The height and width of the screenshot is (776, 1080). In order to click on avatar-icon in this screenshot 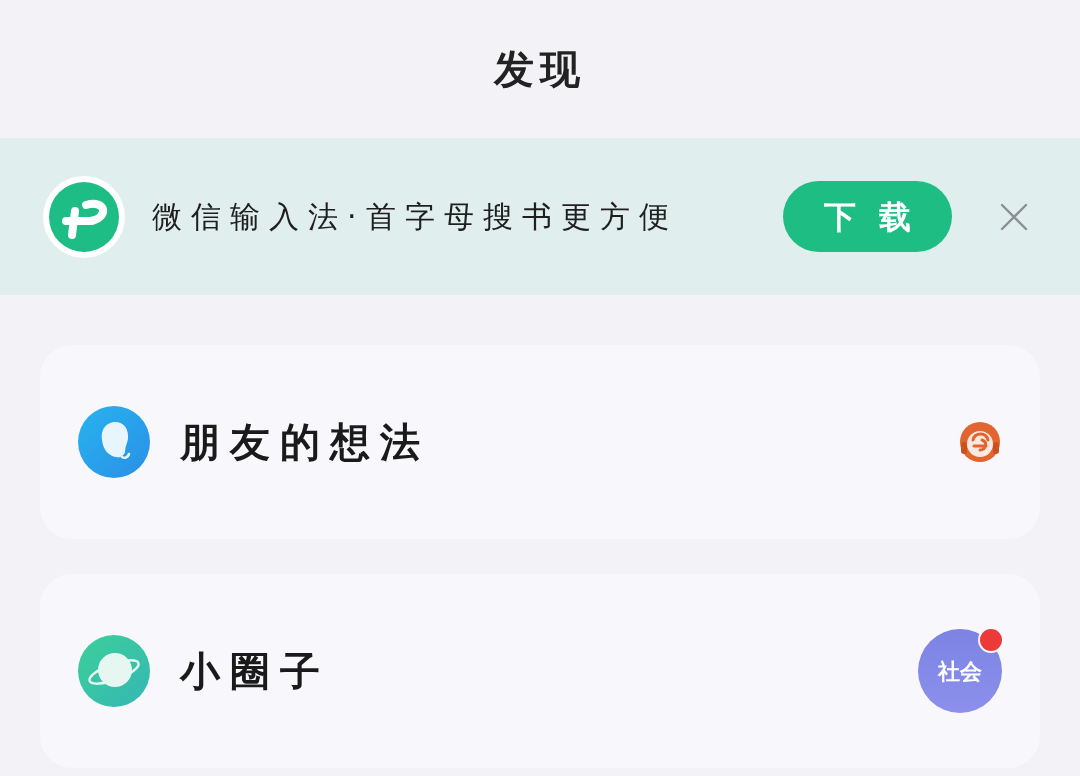, I will do `click(980, 442)`.